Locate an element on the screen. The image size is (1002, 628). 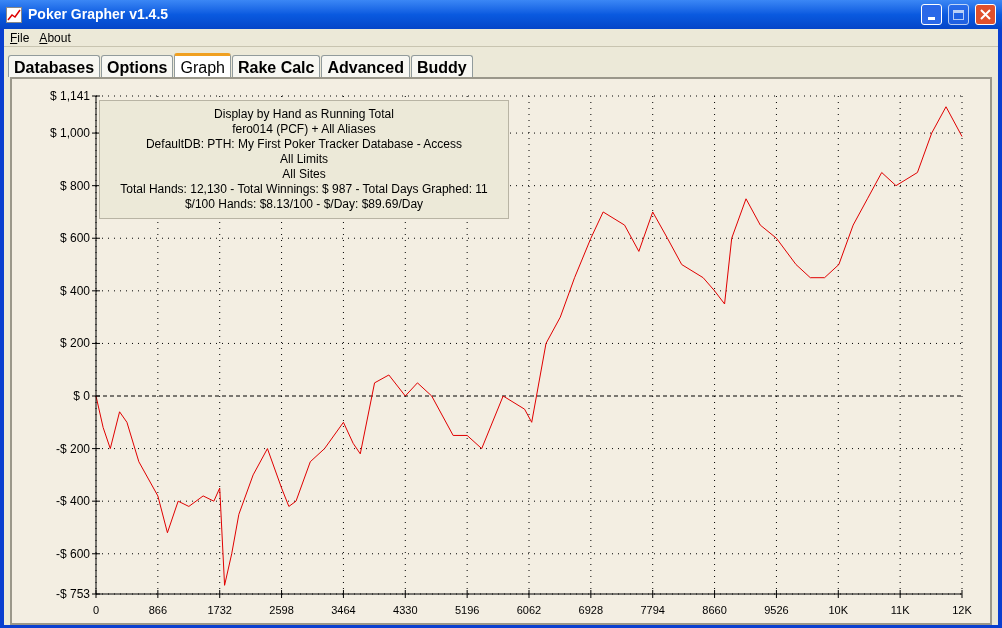
close-icon is located at coordinates (985, 14).